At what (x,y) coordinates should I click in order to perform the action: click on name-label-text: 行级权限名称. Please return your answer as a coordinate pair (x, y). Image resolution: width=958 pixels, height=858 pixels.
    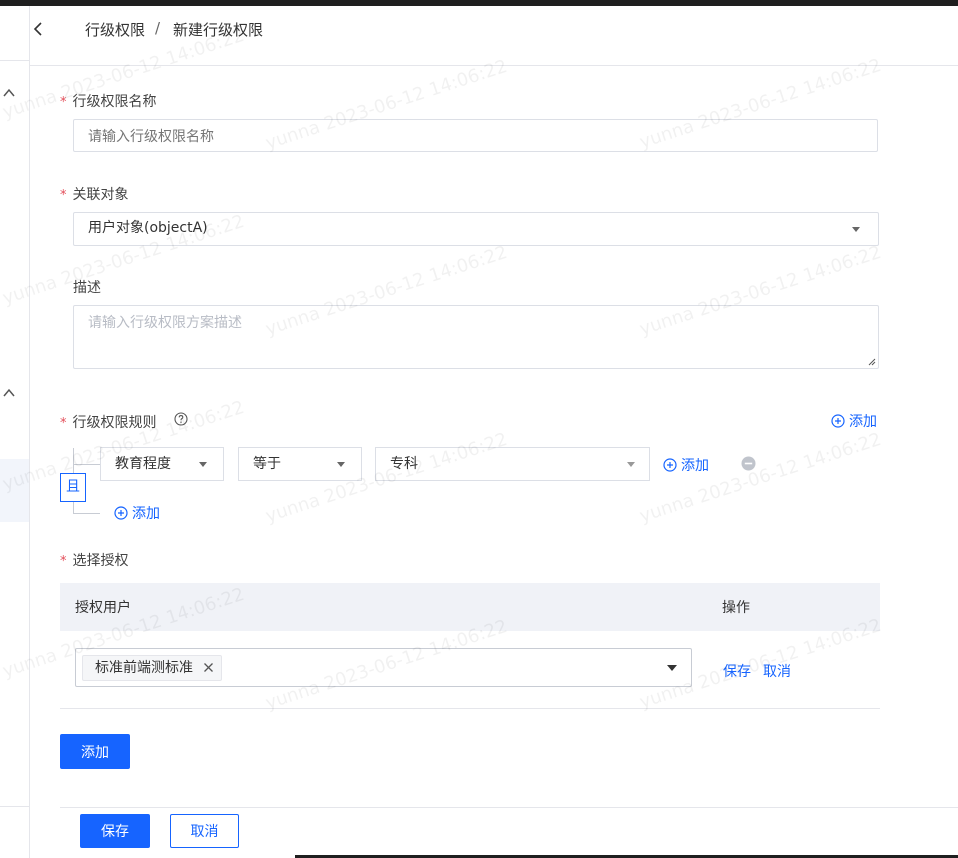
    Looking at the image, I should click on (114, 102).